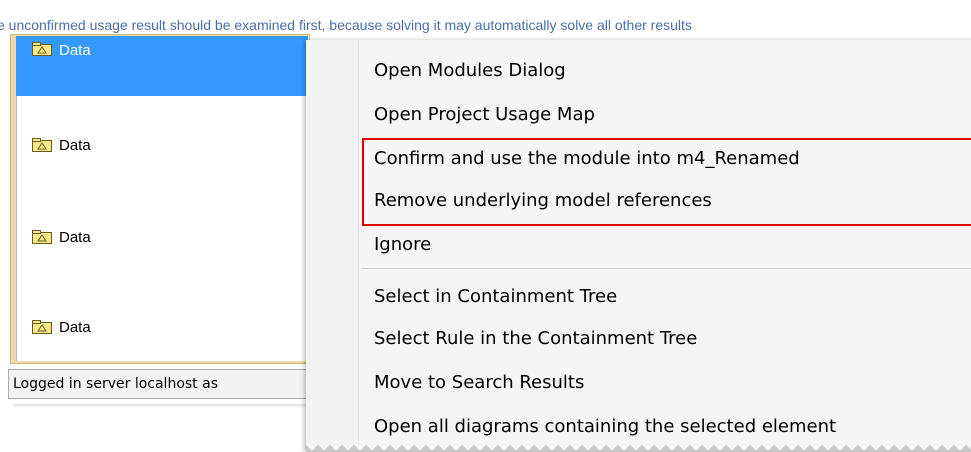 This screenshot has width=971, height=452. What do you see at coordinates (162, 66) in the screenshot?
I see `tree-item-data-1: Data` at bounding box center [162, 66].